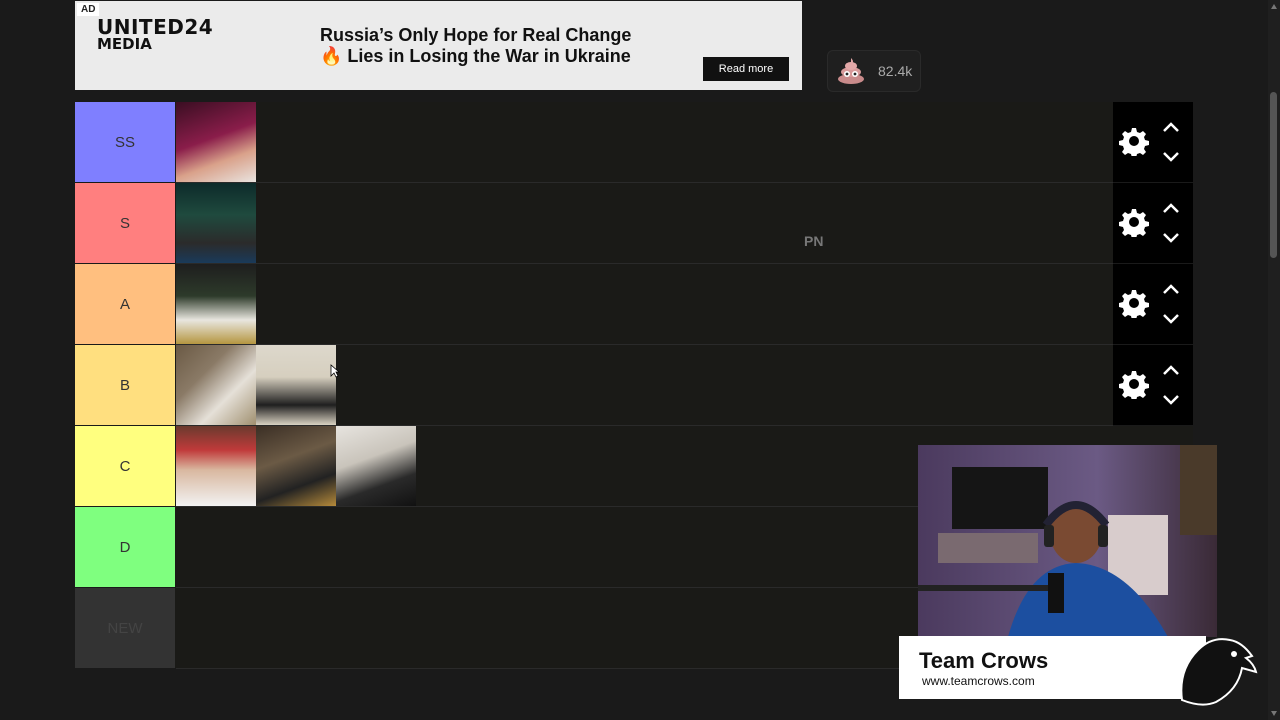  I want to click on tier-label-s: S, so click(125, 223).